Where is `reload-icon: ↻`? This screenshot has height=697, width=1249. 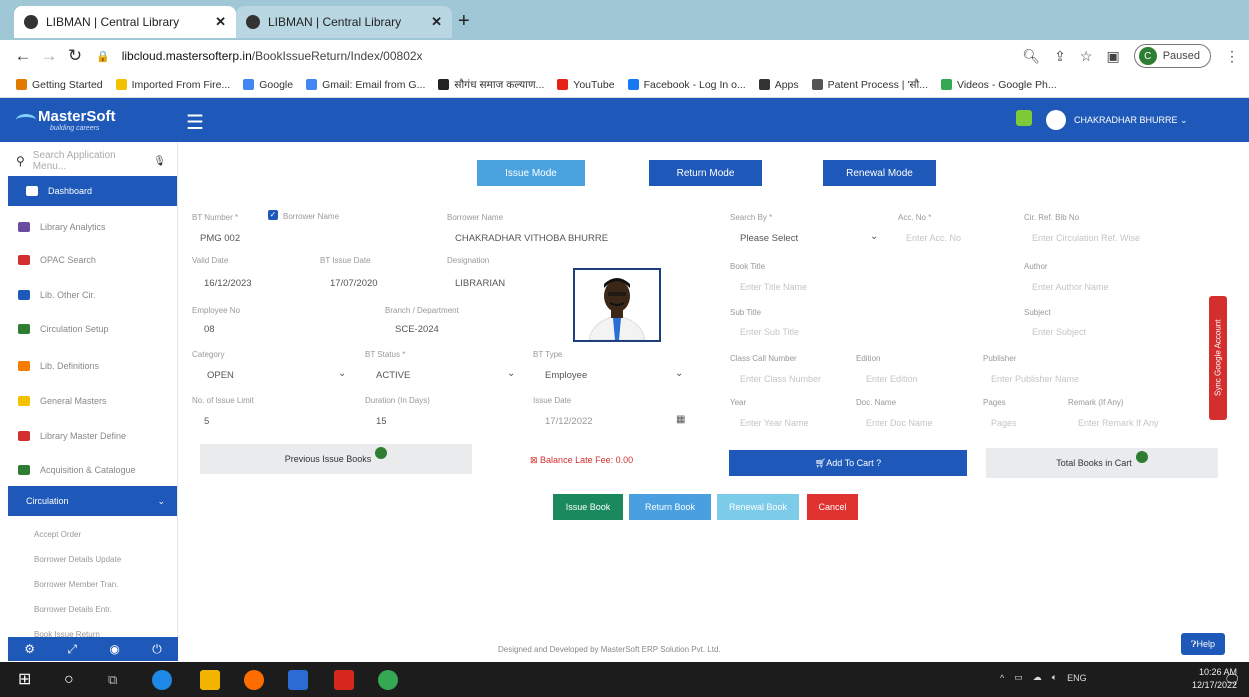
reload-icon: ↻ is located at coordinates (75, 56).